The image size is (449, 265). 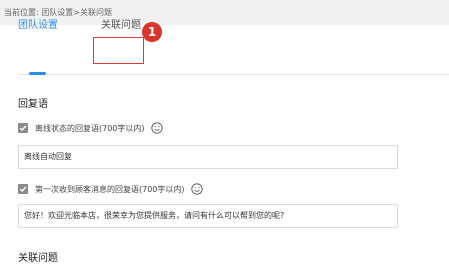 What do you see at coordinates (118, 50) in the screenshot?
I see `annotation-highlight-box` at bounding box center [118, 50].